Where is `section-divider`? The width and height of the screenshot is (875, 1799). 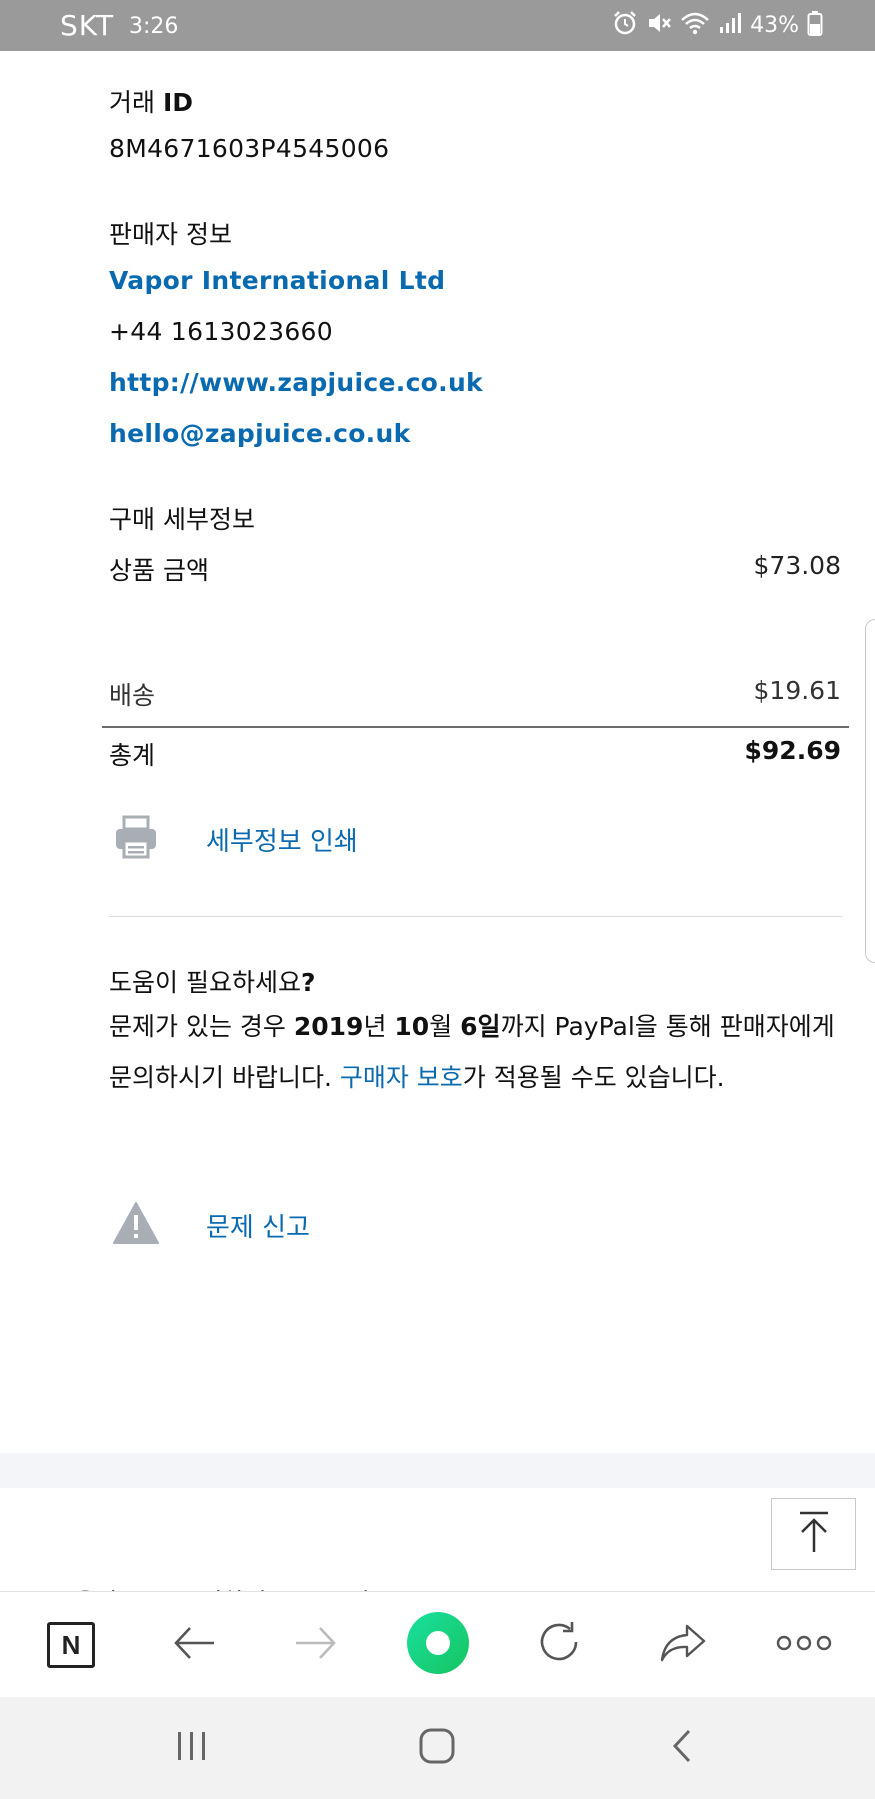
section-divider is located at coordinates (475, 916).